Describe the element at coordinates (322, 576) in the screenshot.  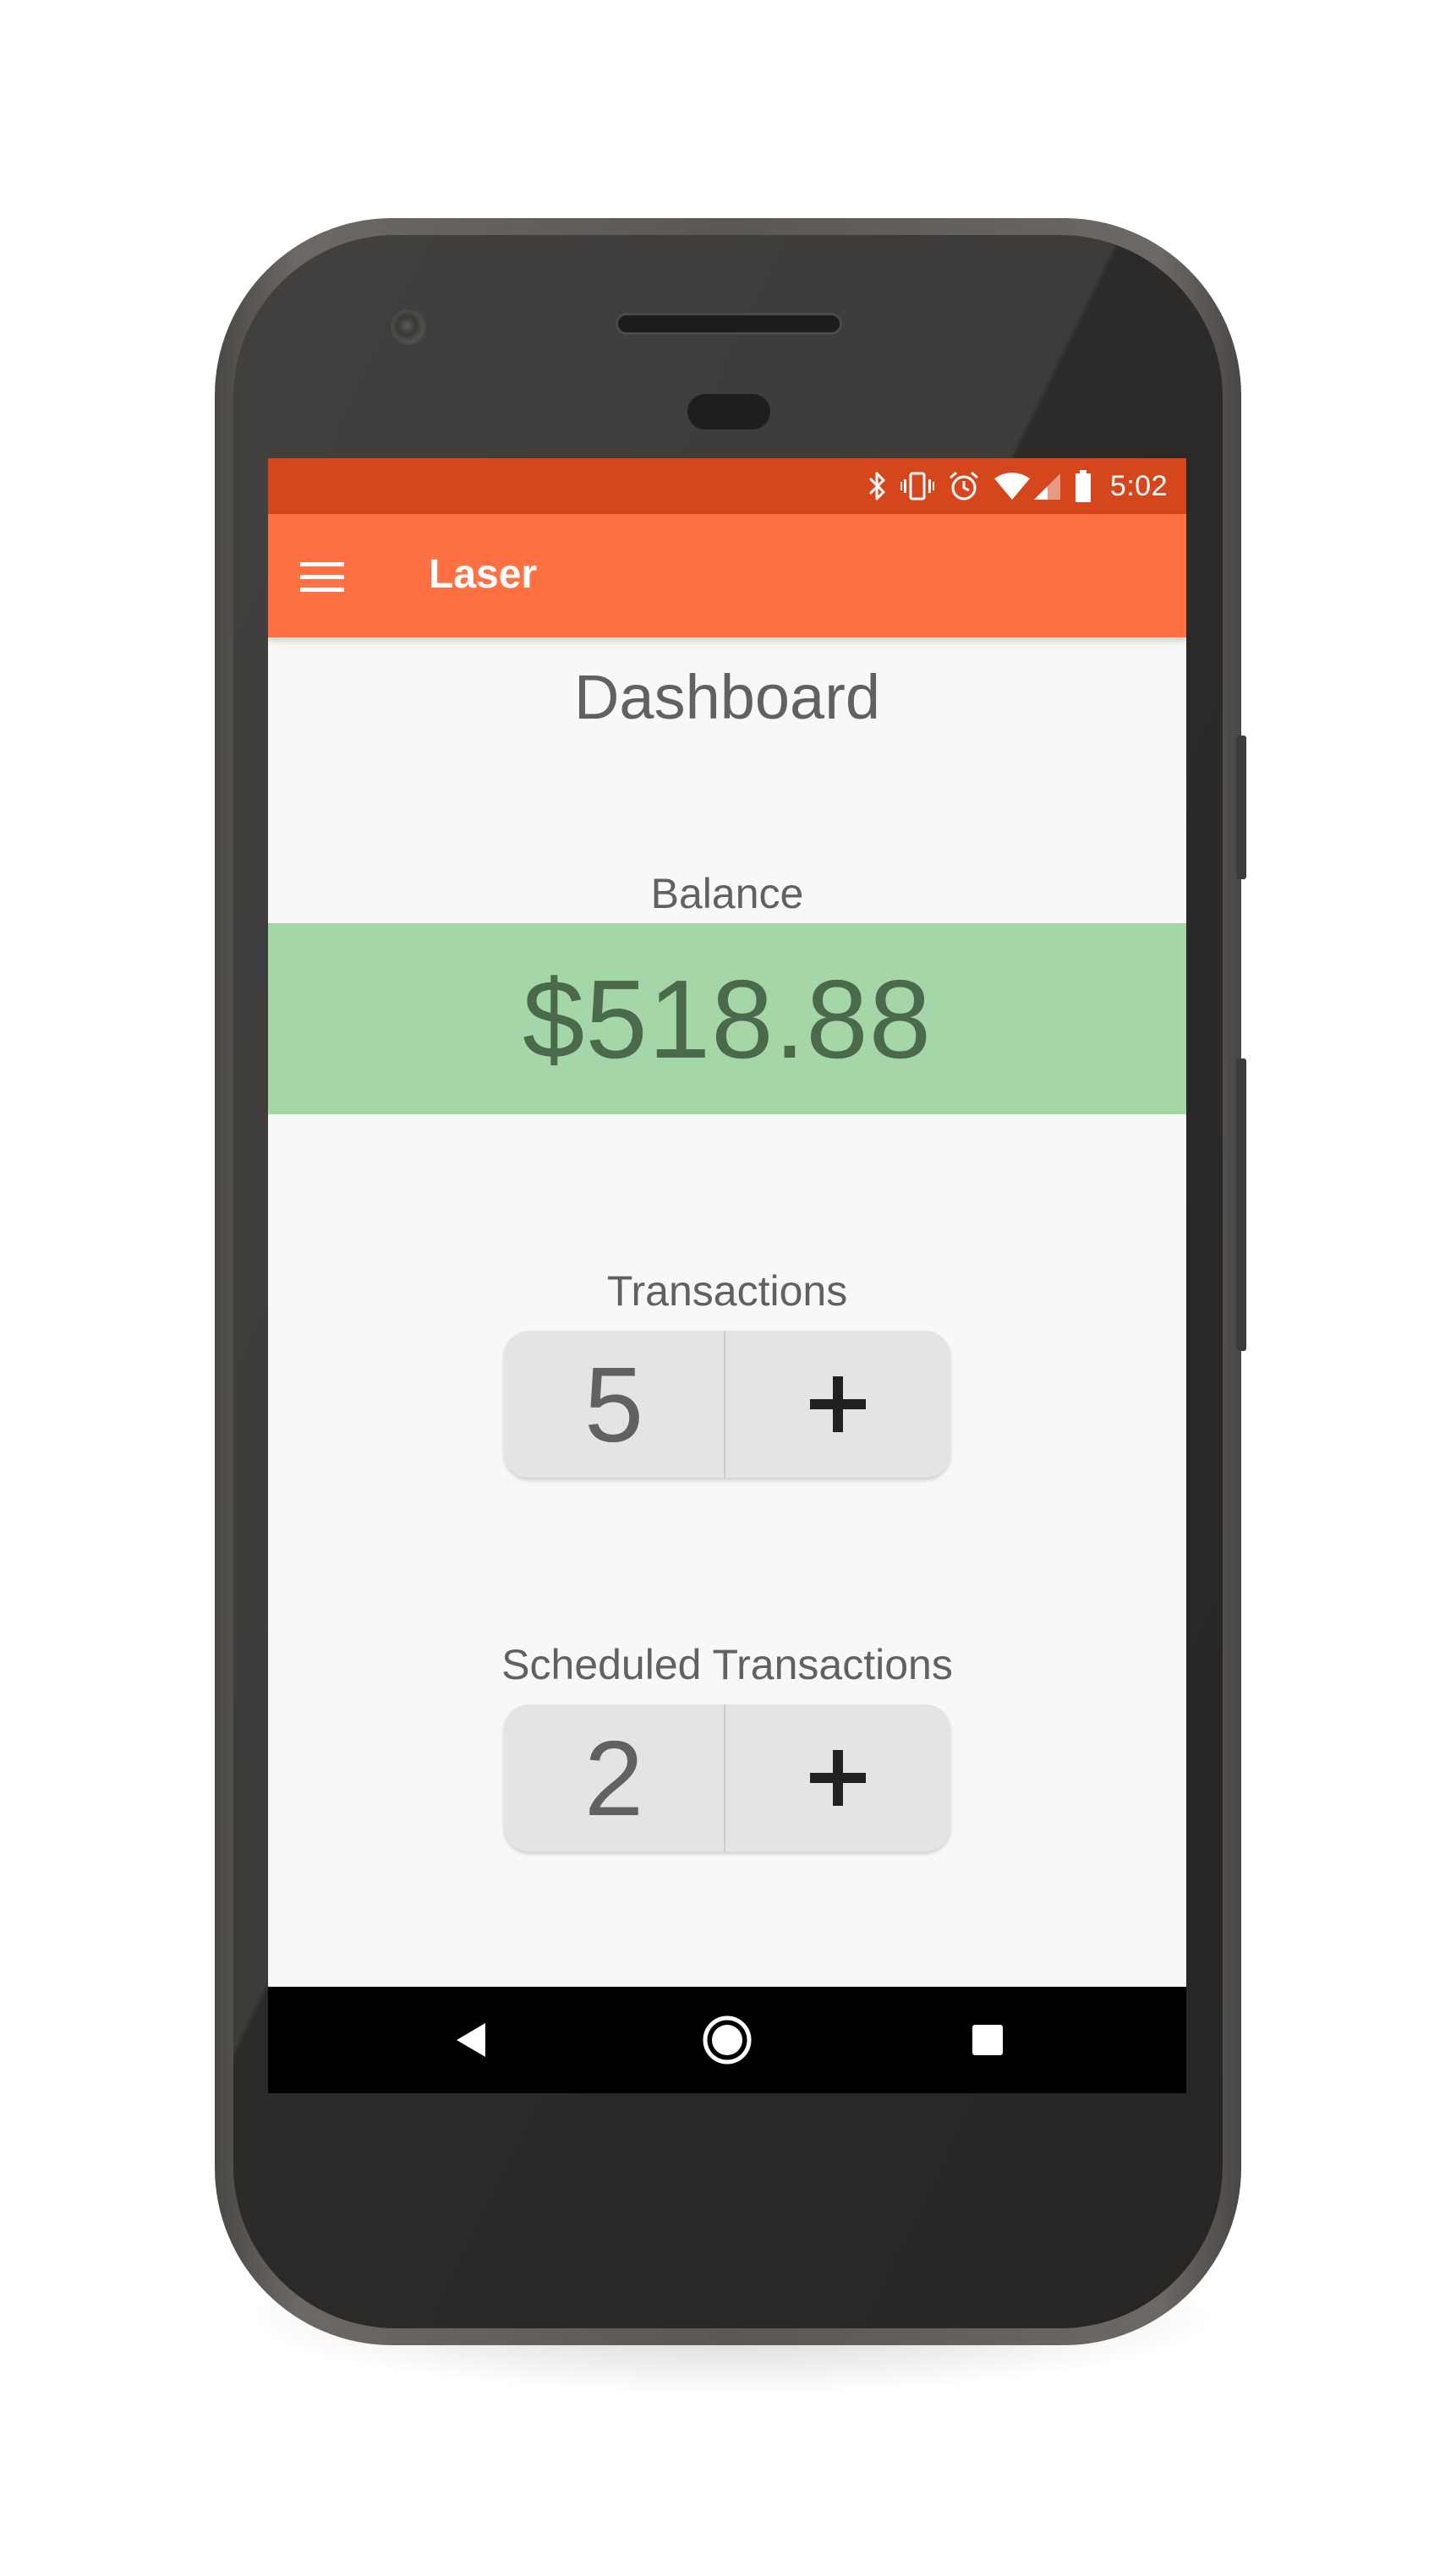
I see `hamburger-menu-icon` at that location.